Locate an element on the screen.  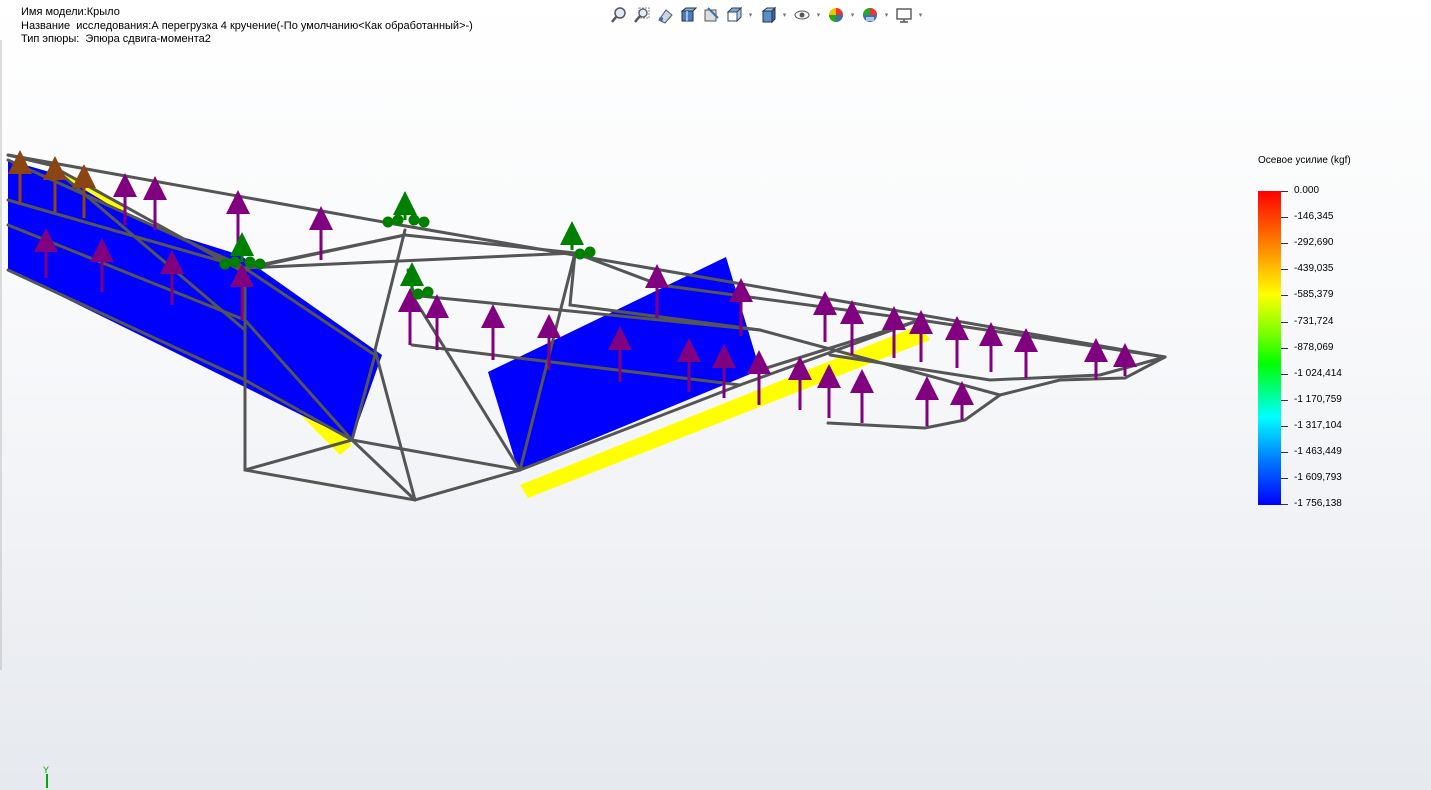
legend-value: -1 024,414 is located at coordinates (1318, 373).